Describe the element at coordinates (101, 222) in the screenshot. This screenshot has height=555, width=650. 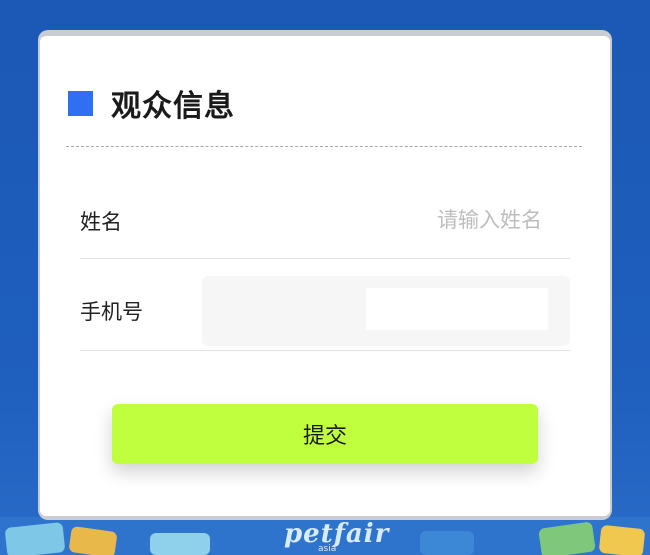
I see `name-label: 姓名` at that location.